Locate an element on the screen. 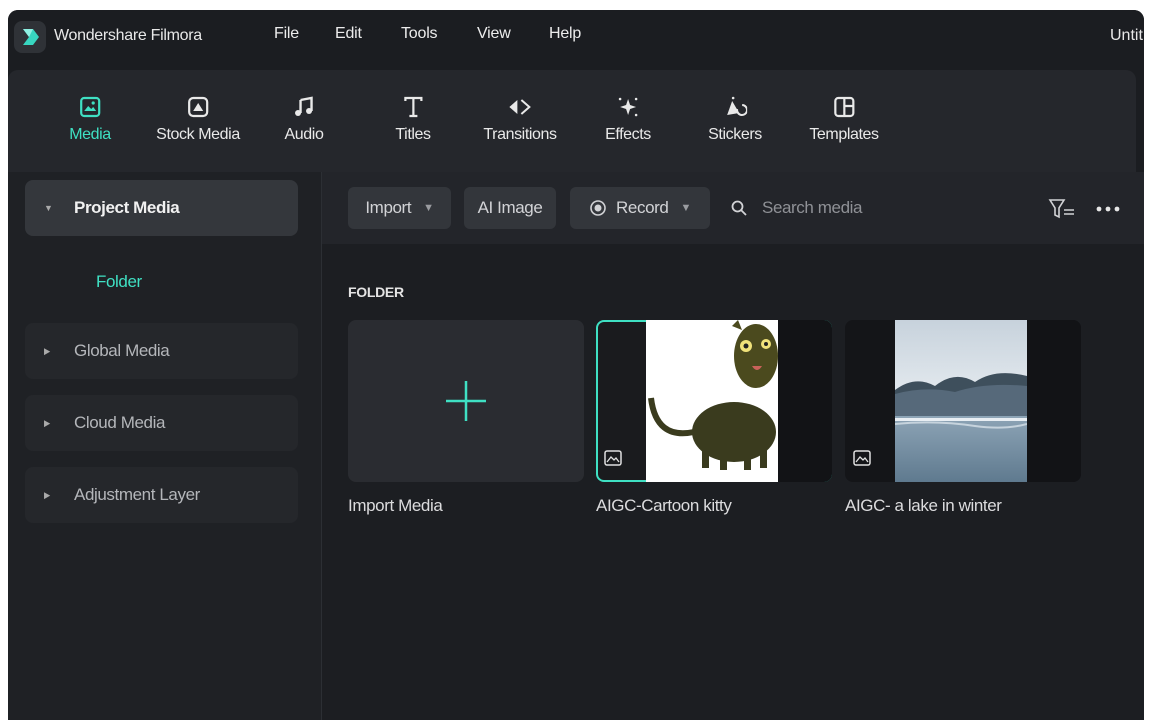  more-options-icon is located at coordinates (1108, 209).